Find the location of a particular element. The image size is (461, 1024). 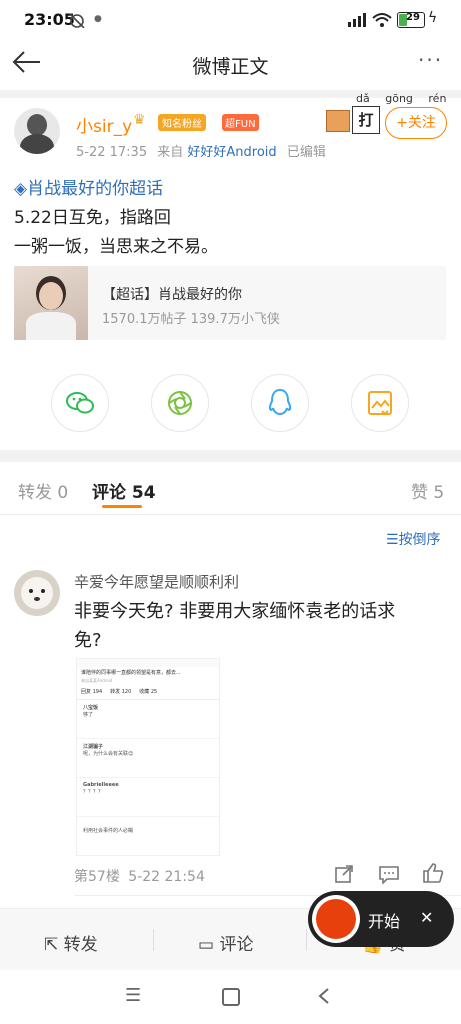

more-menu-icon: ··· is located at coordinates (430, 60).